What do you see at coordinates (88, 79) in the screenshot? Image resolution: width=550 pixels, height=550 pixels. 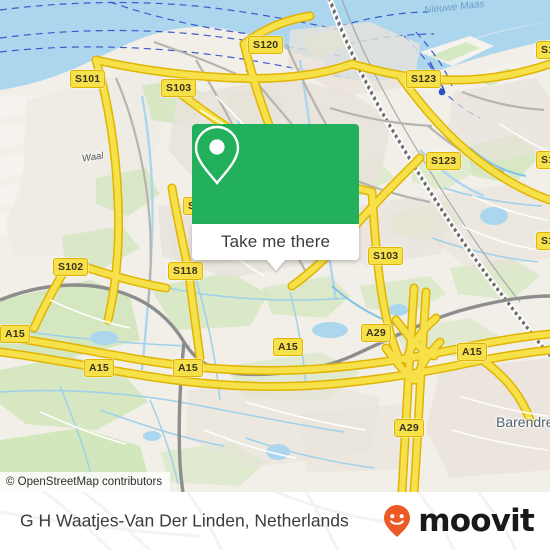 I see `road-shield-s101: S101` at bounding box center [88, 79].